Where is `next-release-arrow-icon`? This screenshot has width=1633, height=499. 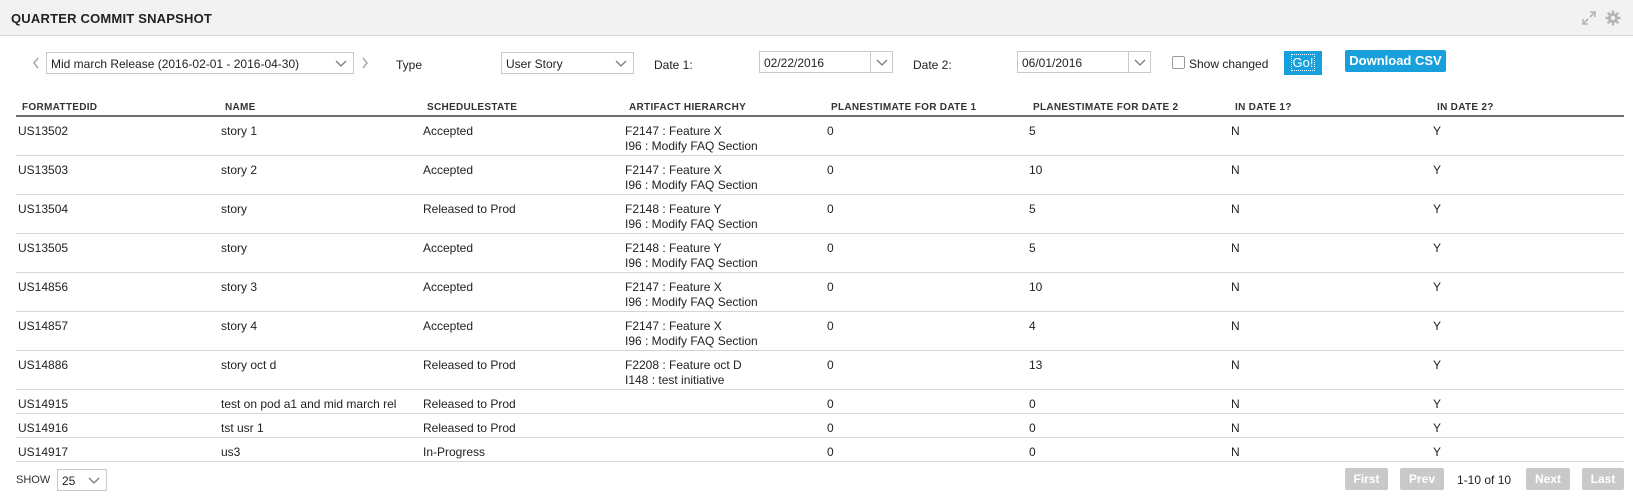
next-release-arrow-icon is located at coordinates (365, 63).